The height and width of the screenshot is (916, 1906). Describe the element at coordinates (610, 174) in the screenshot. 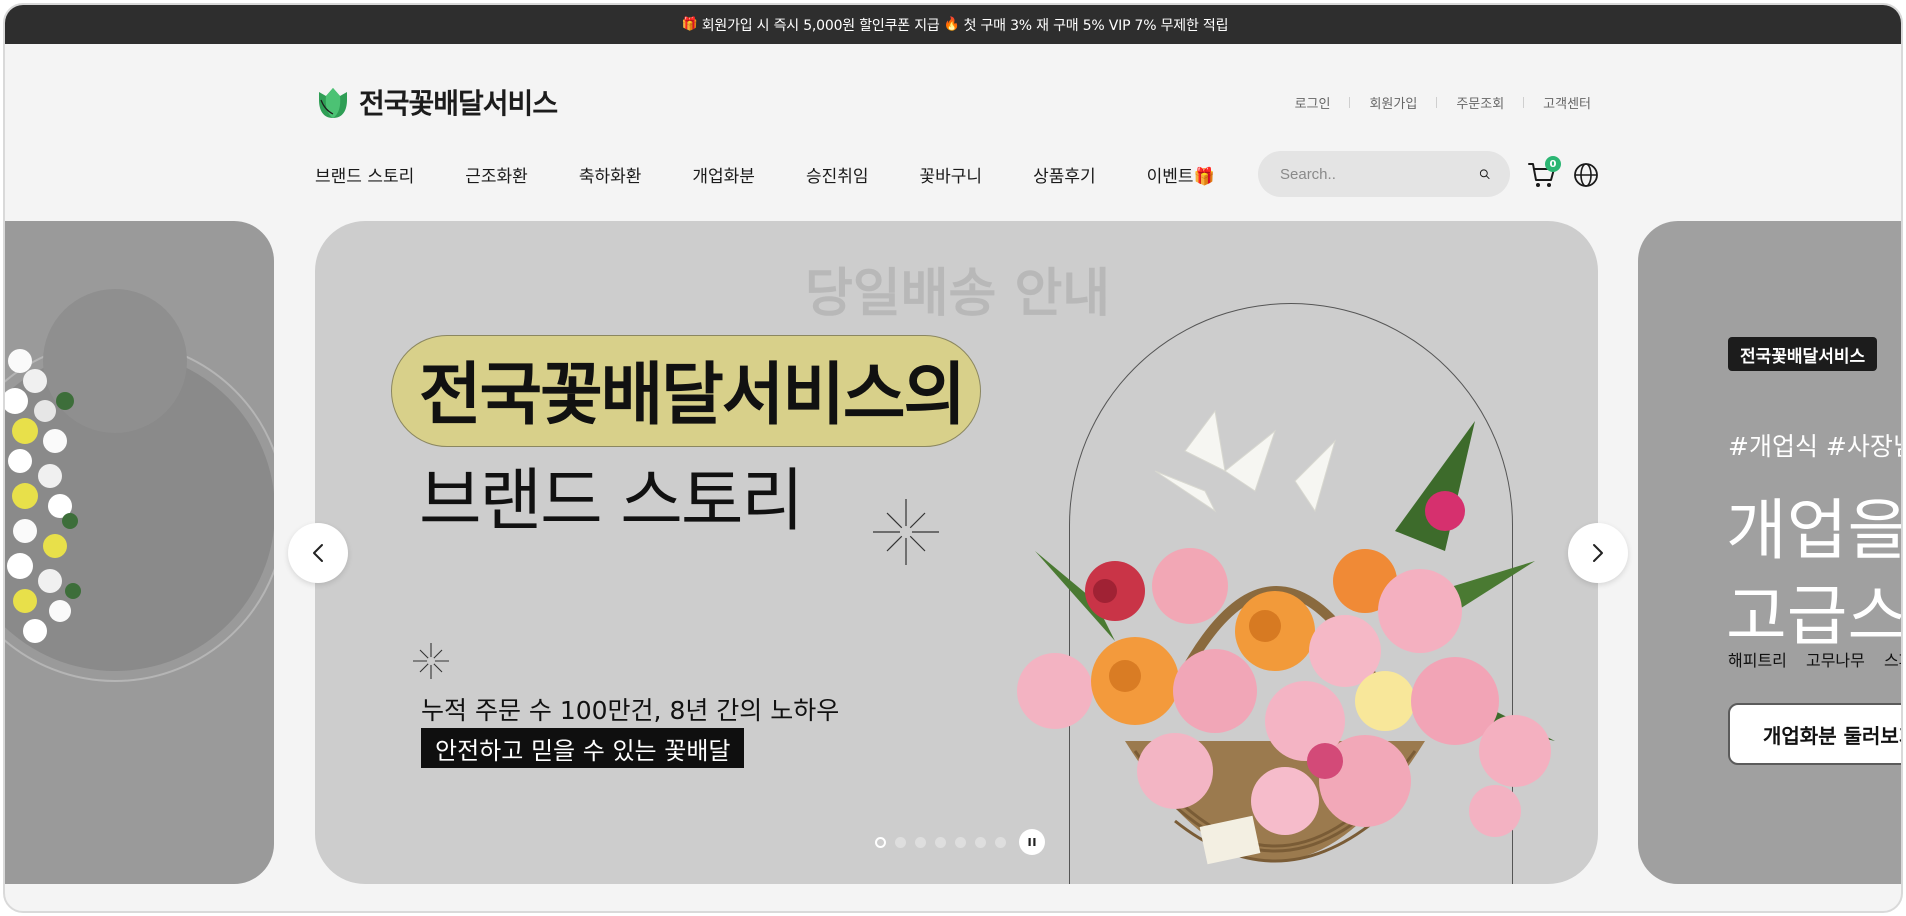

I see `nav-item-congrats-wreath: 축하화환` at that location.